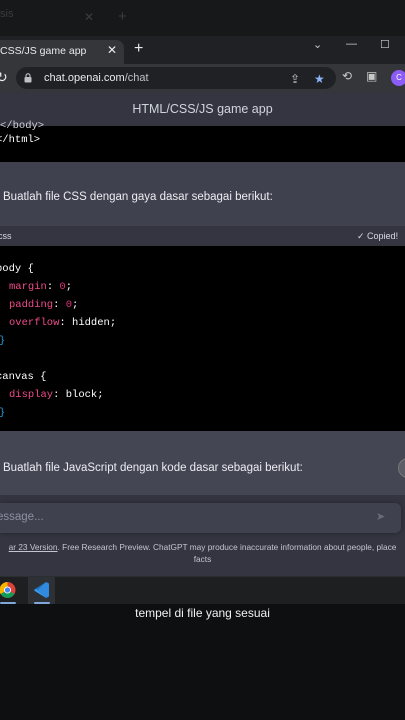 This screenshot has width=405, height=720. I want to click on vscode-taskbar-app, so click(41, 590).